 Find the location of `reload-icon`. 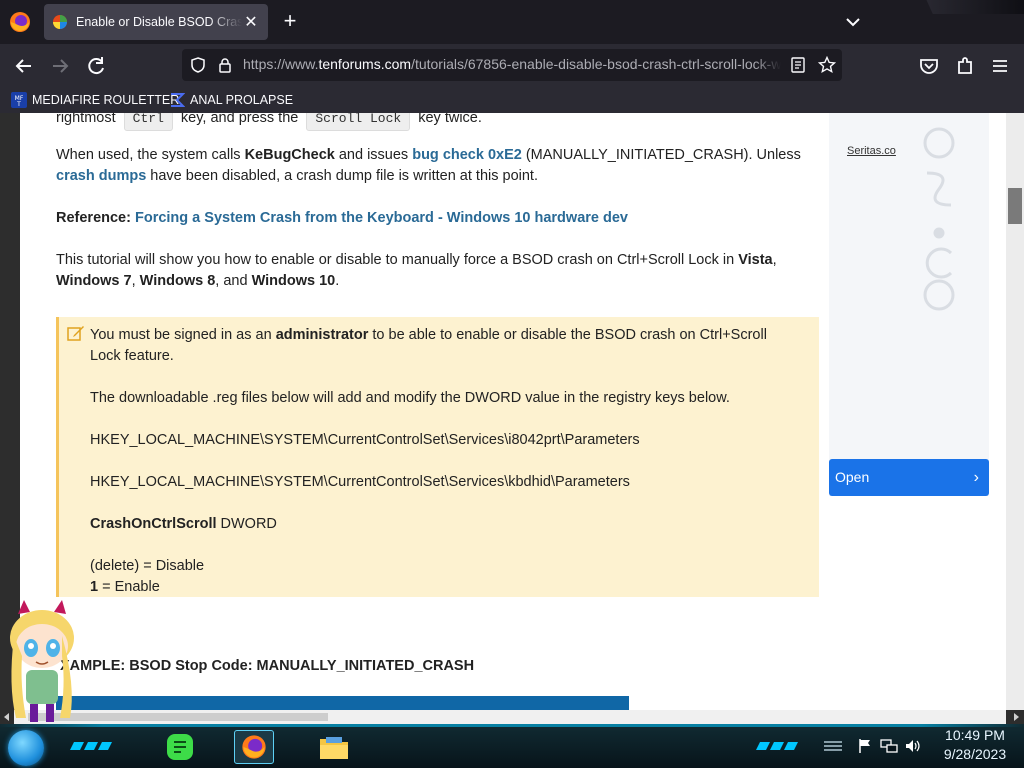

reload-icon is located at coordinates (96, 66).